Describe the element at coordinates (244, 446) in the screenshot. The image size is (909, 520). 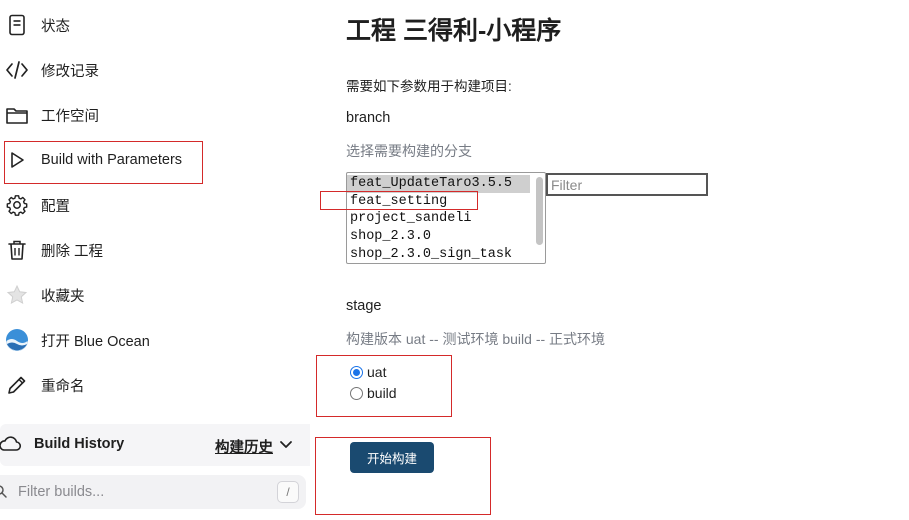
I see `build-history-trend-link: 构建历史` at that location.